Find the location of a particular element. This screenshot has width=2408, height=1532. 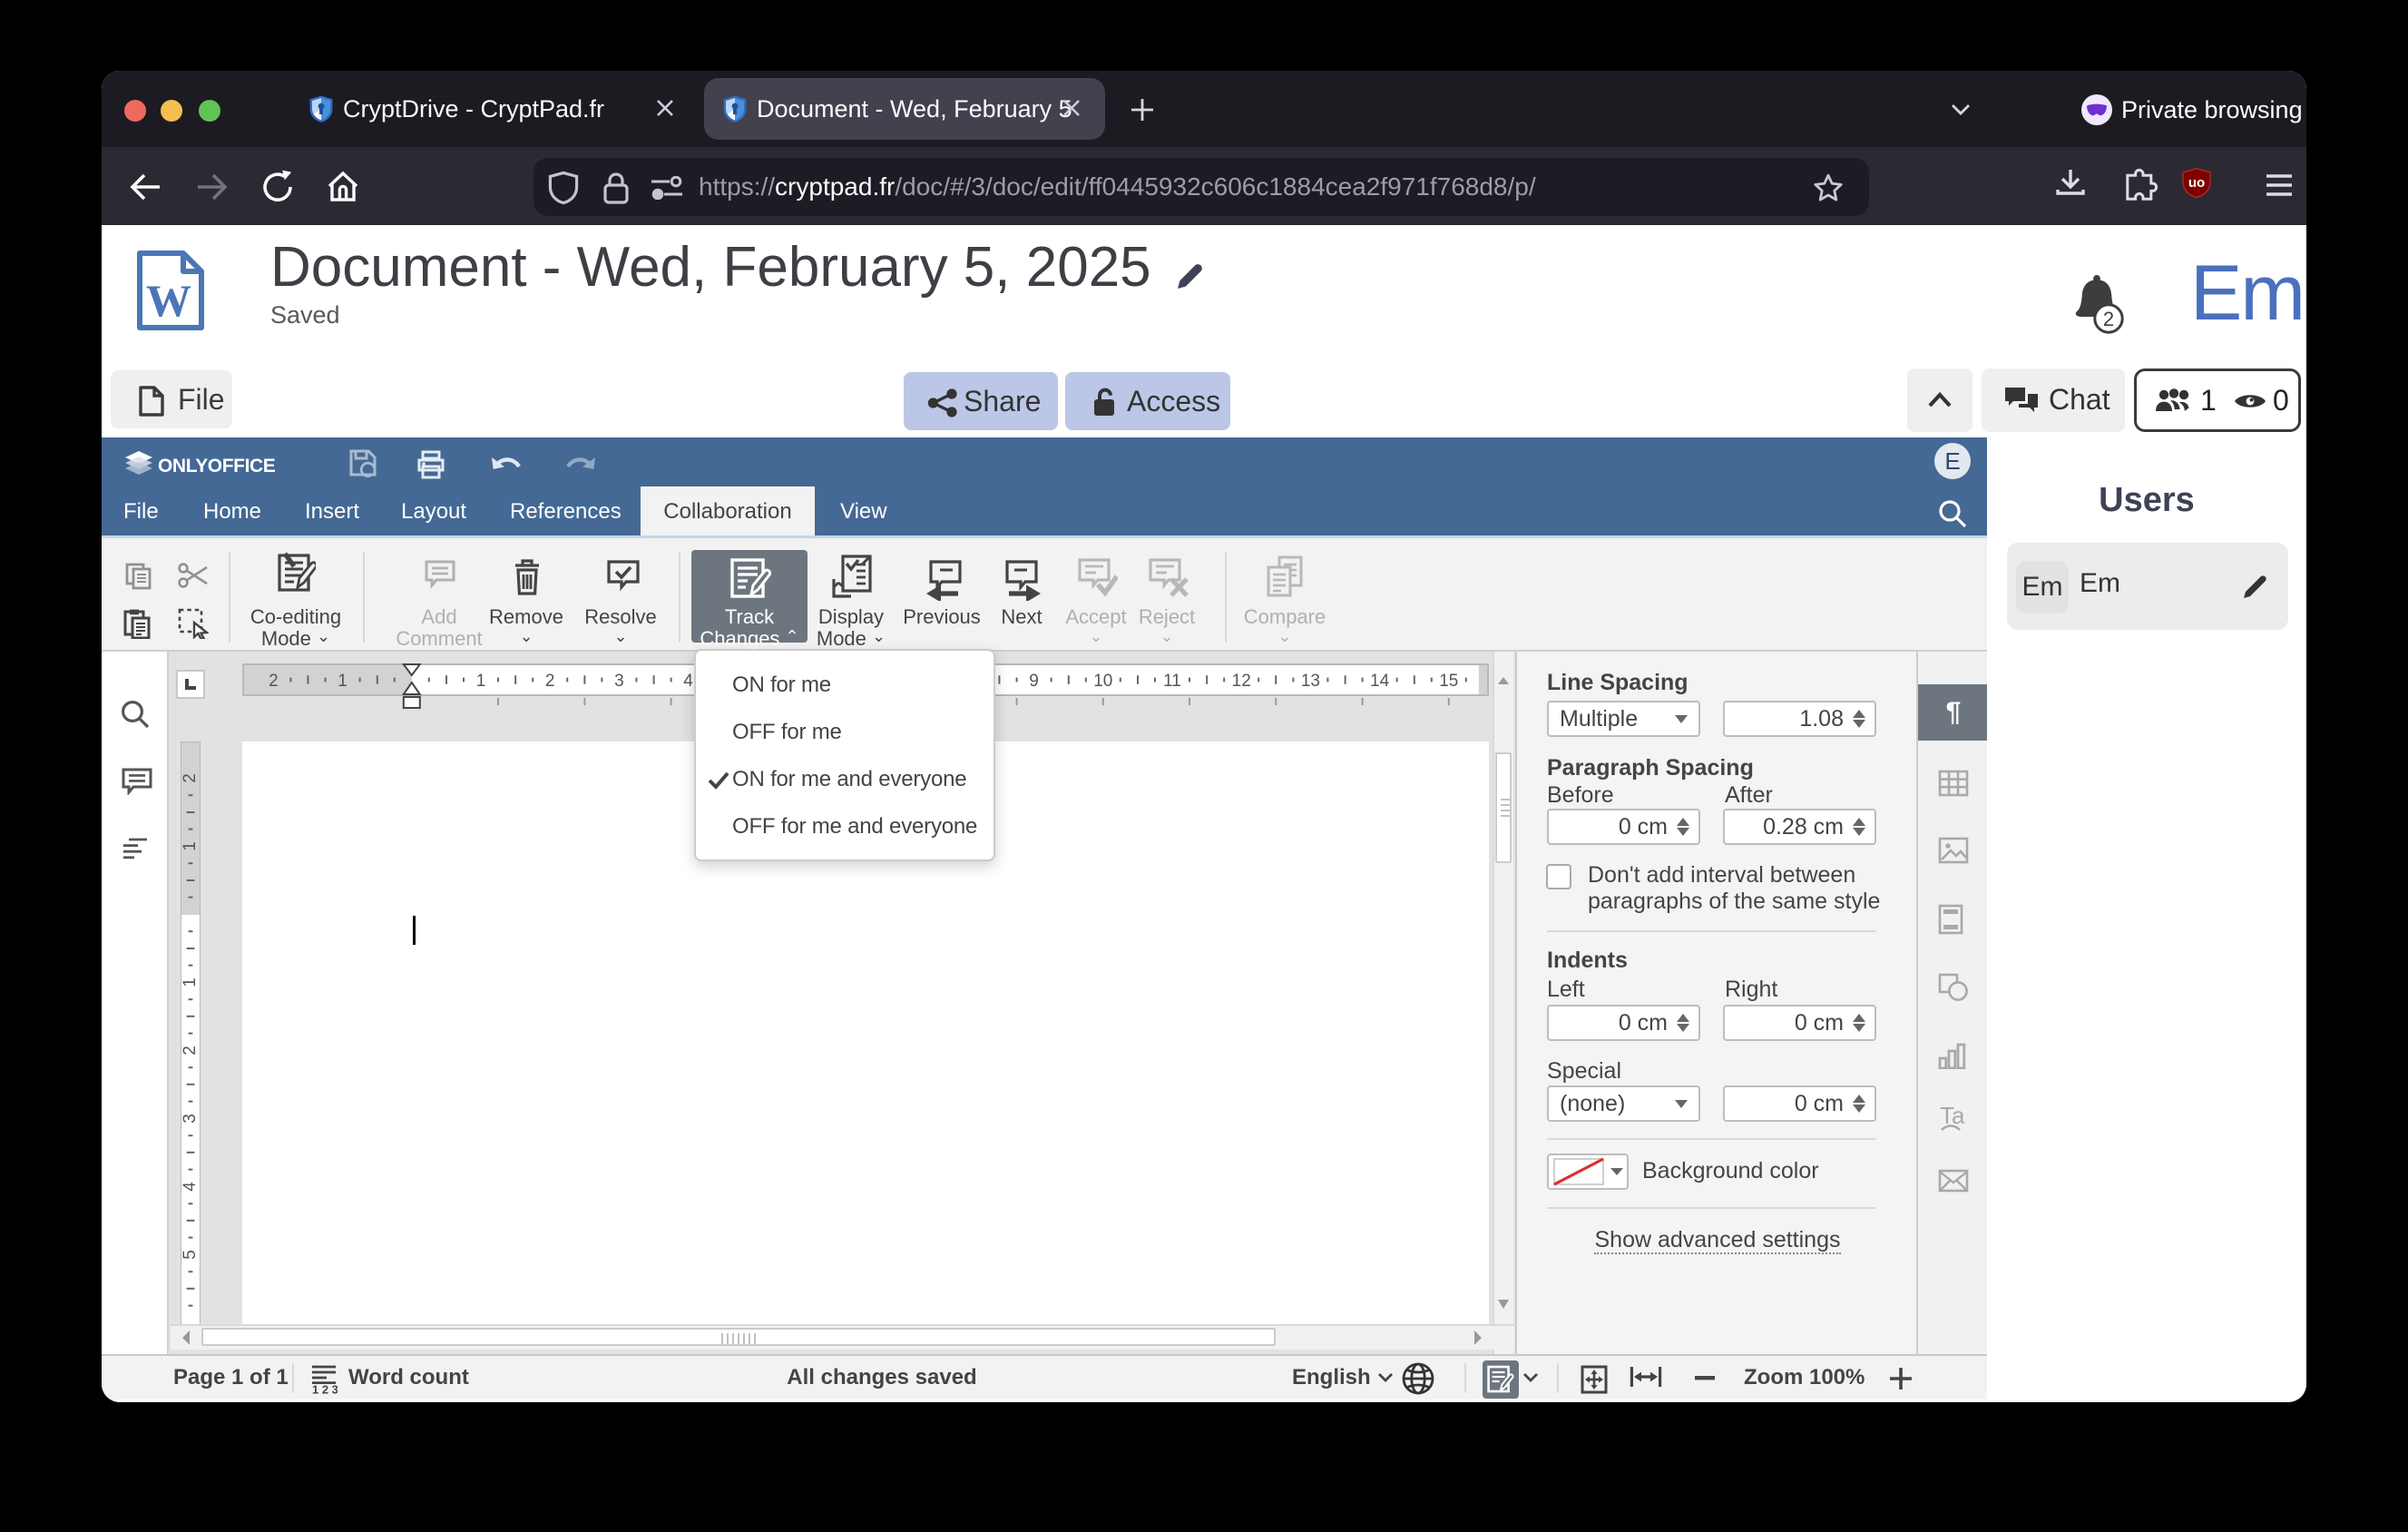

svg-text: uo is located at coordinates (2197, 183).